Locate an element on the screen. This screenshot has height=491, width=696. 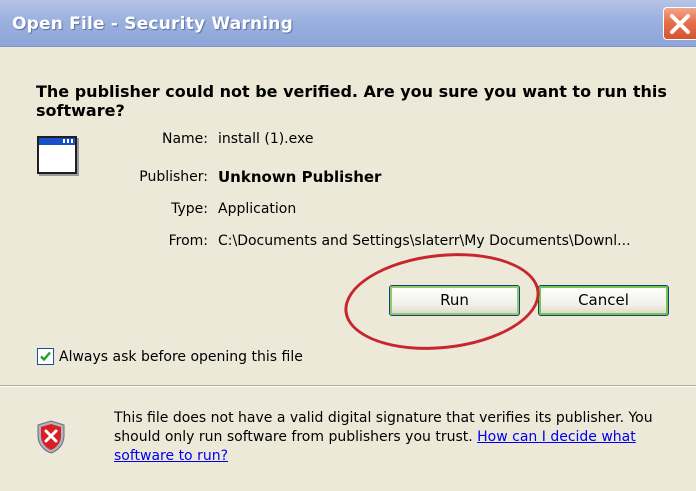
close-x-icon is located at coordinates (680, 24).